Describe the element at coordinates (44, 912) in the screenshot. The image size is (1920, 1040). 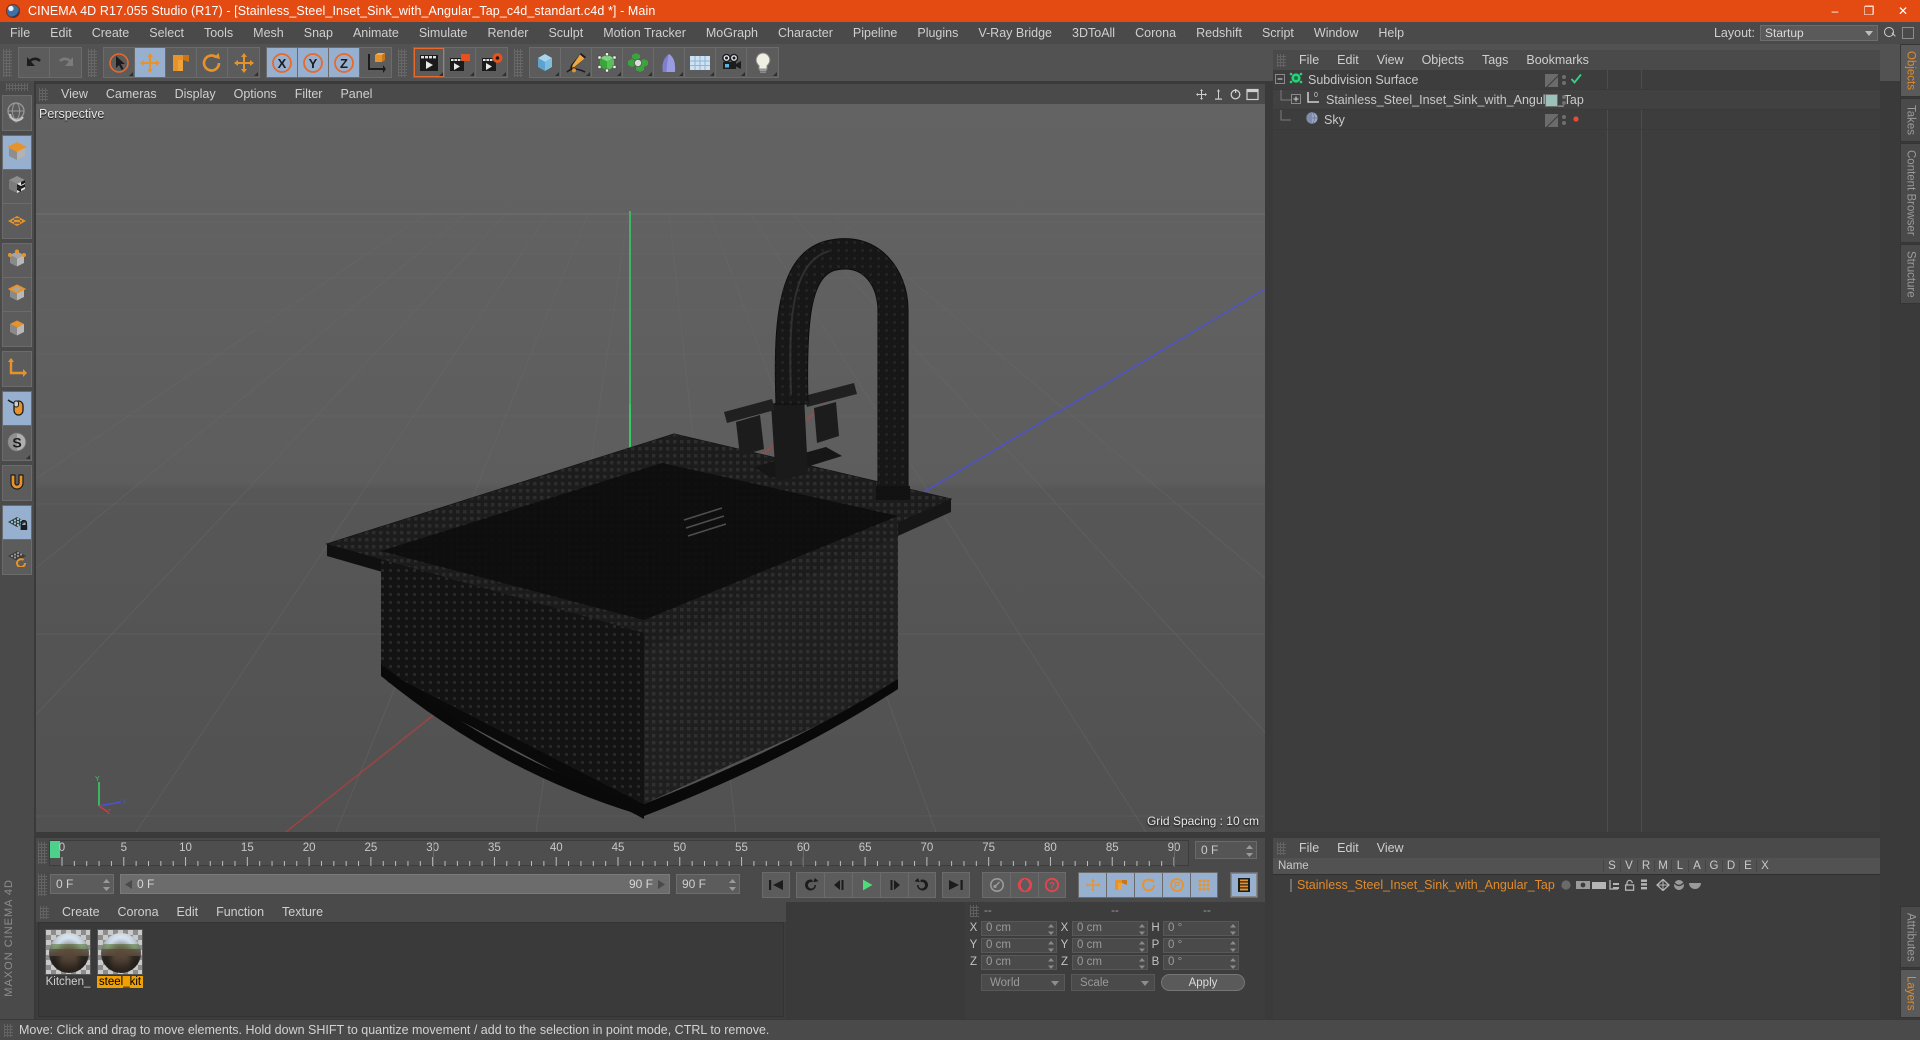
I see `material-manager-grip` at that location.